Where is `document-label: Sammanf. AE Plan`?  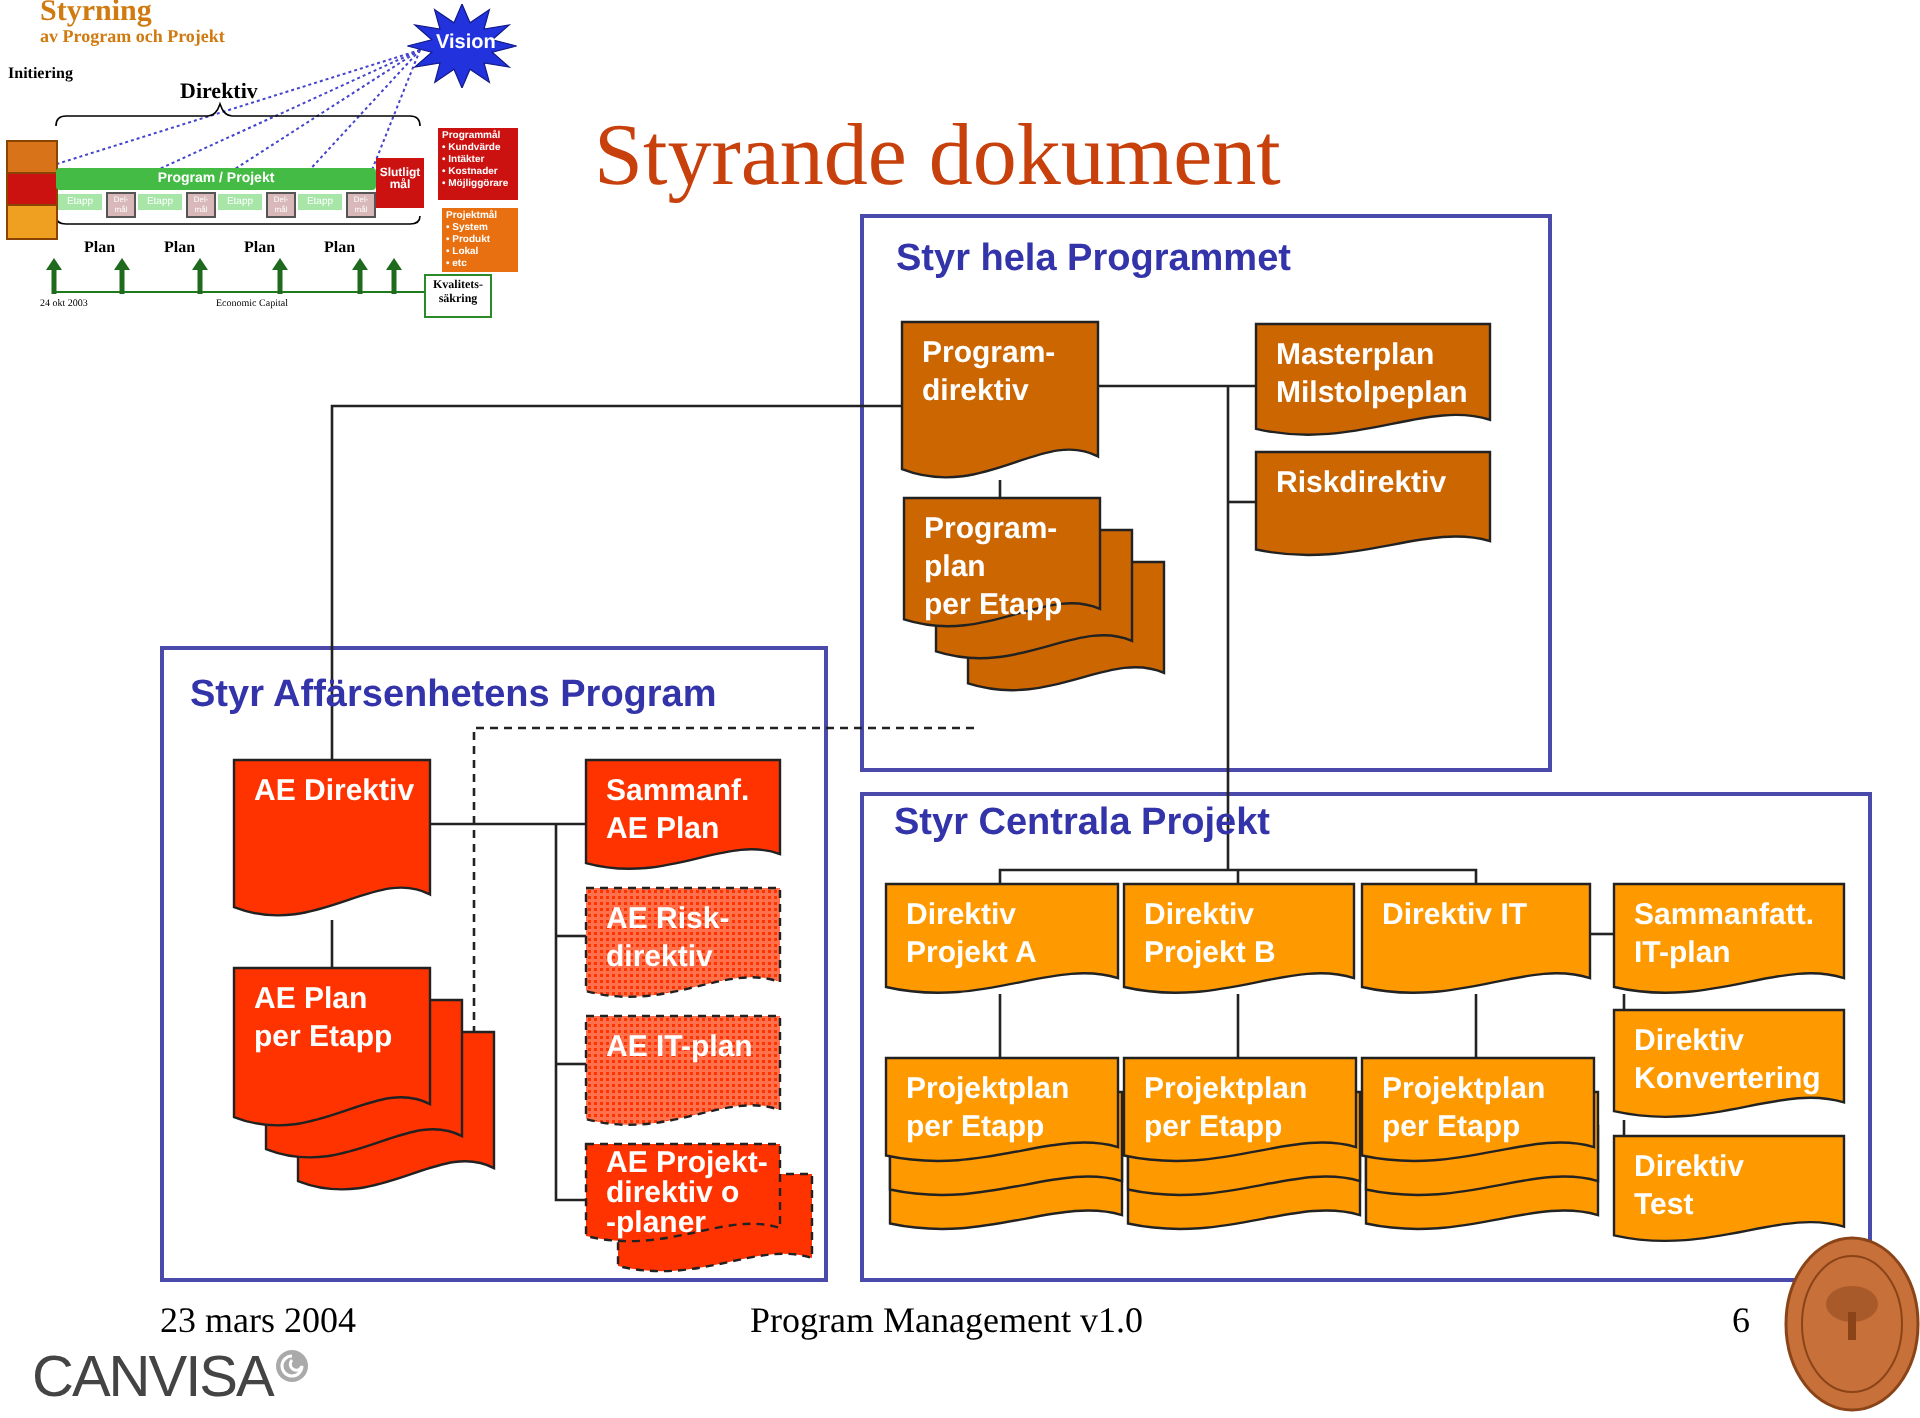
document-label: Sammanf. AE Plan is located at coordinates (678, 810).